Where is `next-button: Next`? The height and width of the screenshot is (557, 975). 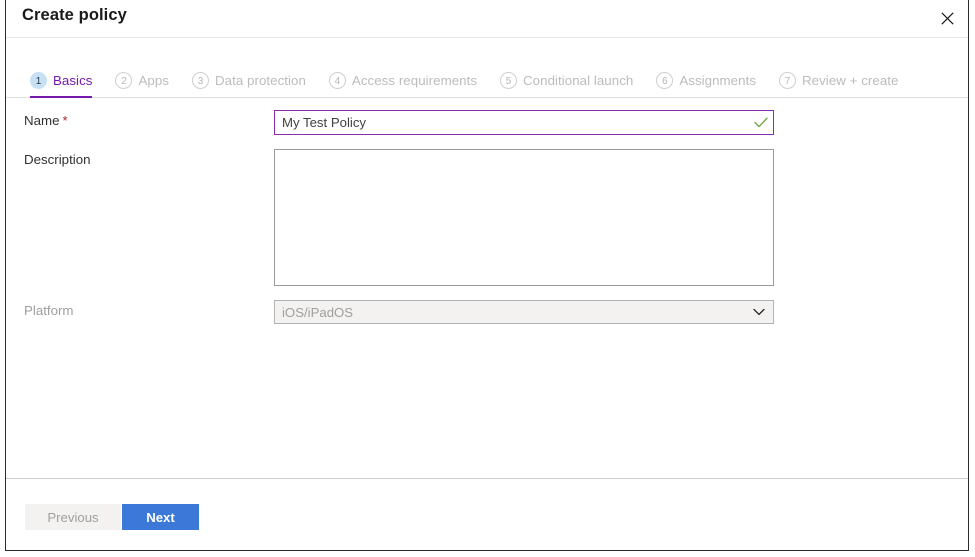
next-button: Next is located at coordinates (160, 517).